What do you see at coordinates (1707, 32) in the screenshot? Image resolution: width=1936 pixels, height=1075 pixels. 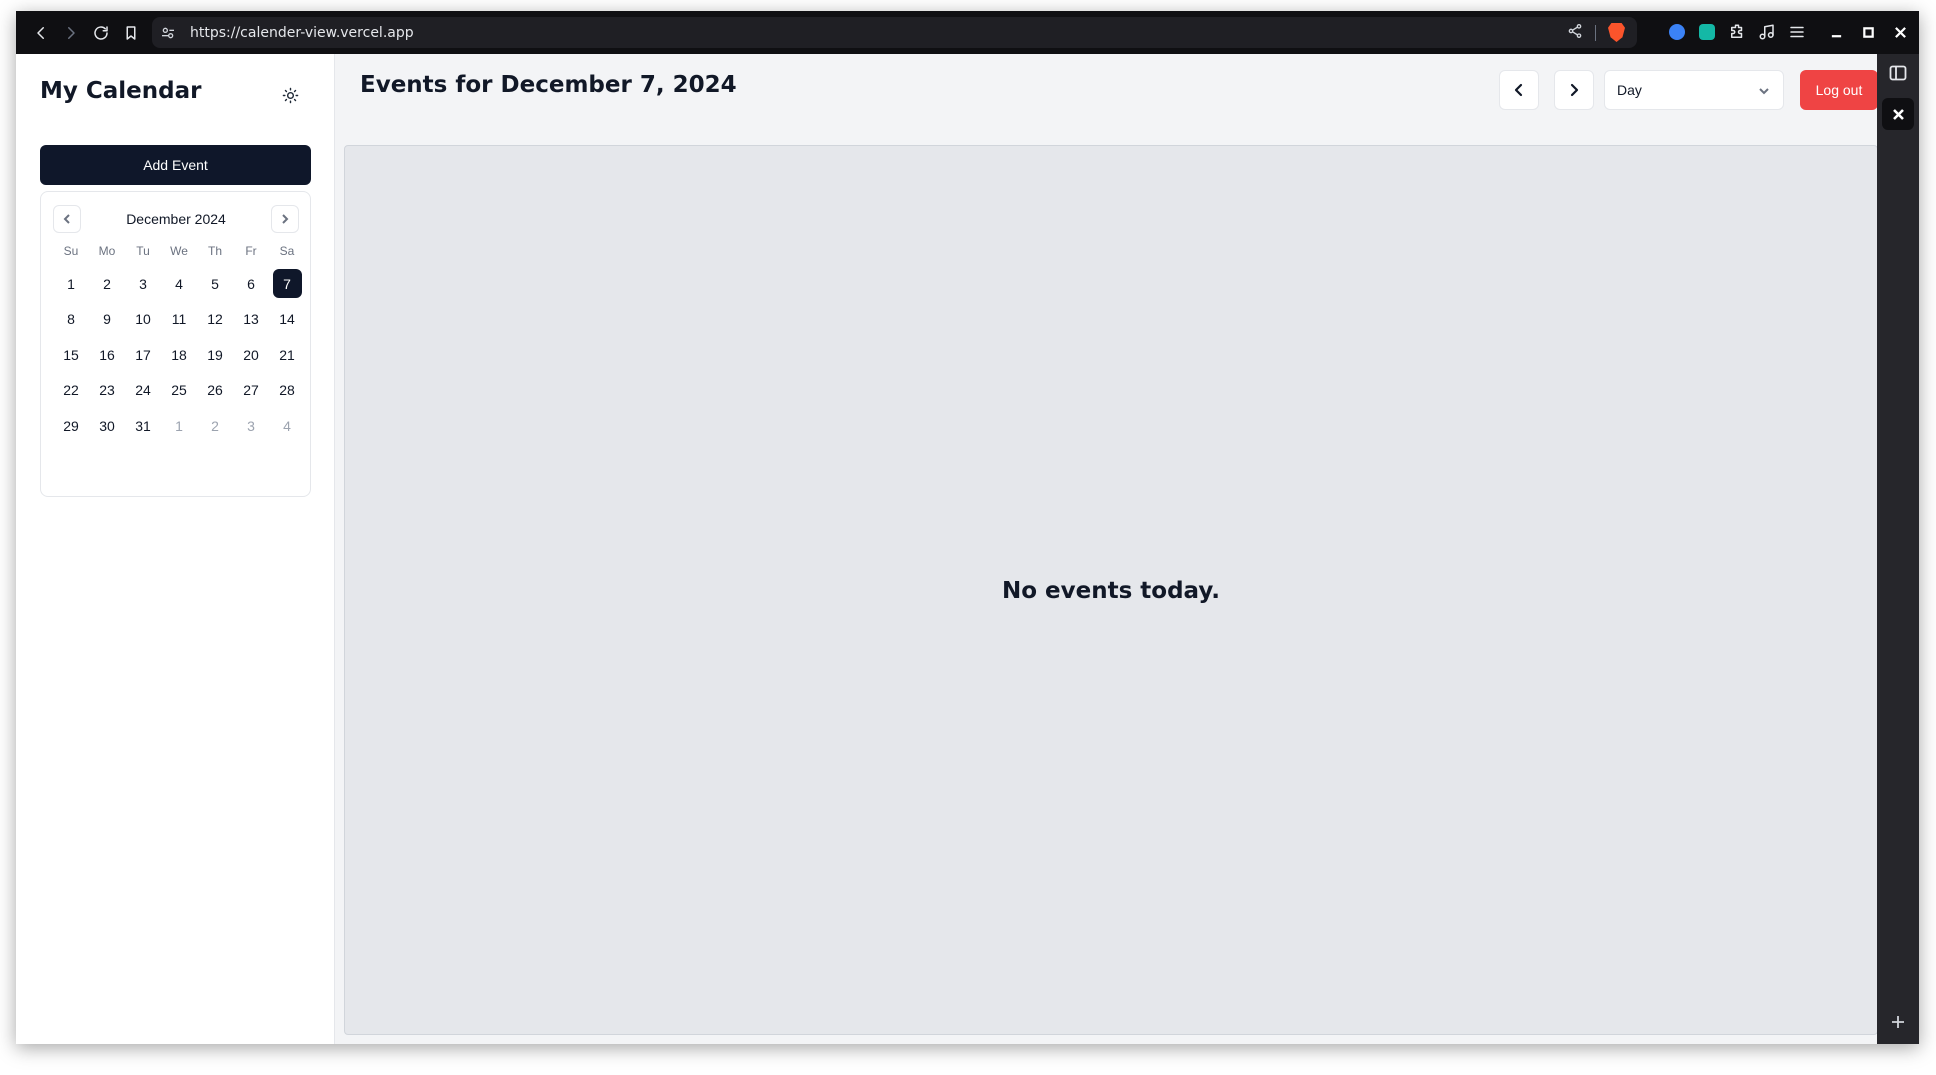 I see `extension-teal-icon` at bounding box center [1707, 32].